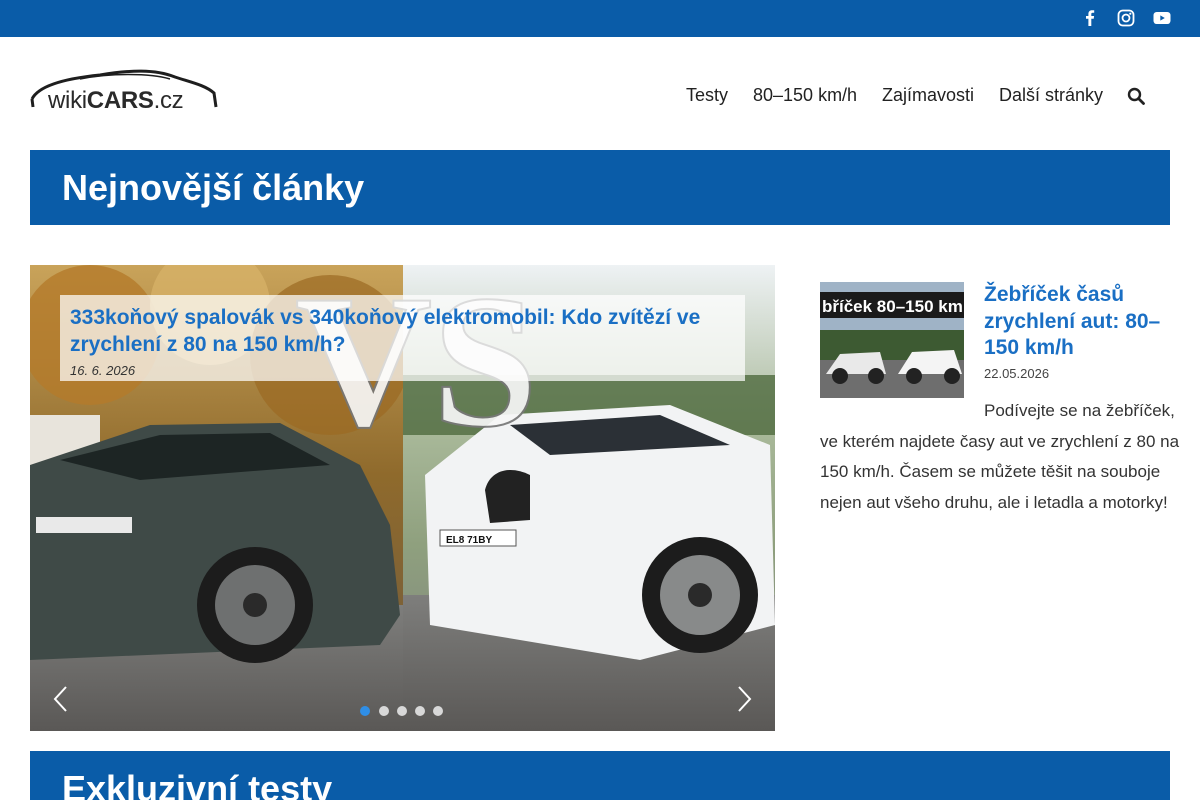 The width and height of the screenshot is (1200, 810). I want to click on side-article-date: 22.05.2026, so click(1017, 373).